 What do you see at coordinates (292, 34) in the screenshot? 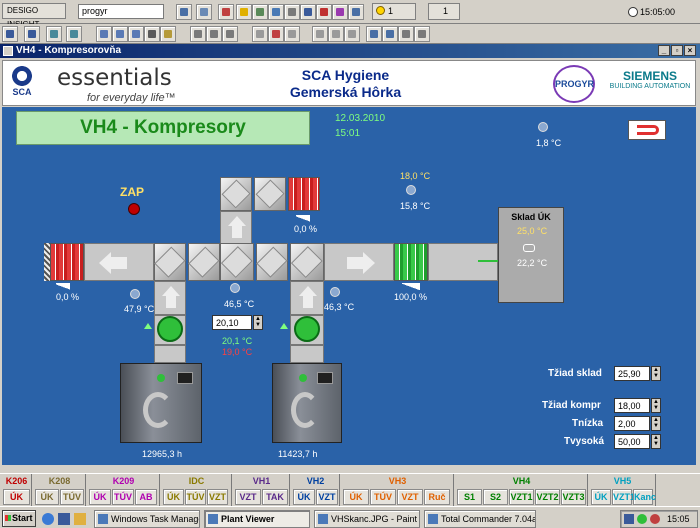
I see `tool-icon-b15` at bounding box center [292, 34].